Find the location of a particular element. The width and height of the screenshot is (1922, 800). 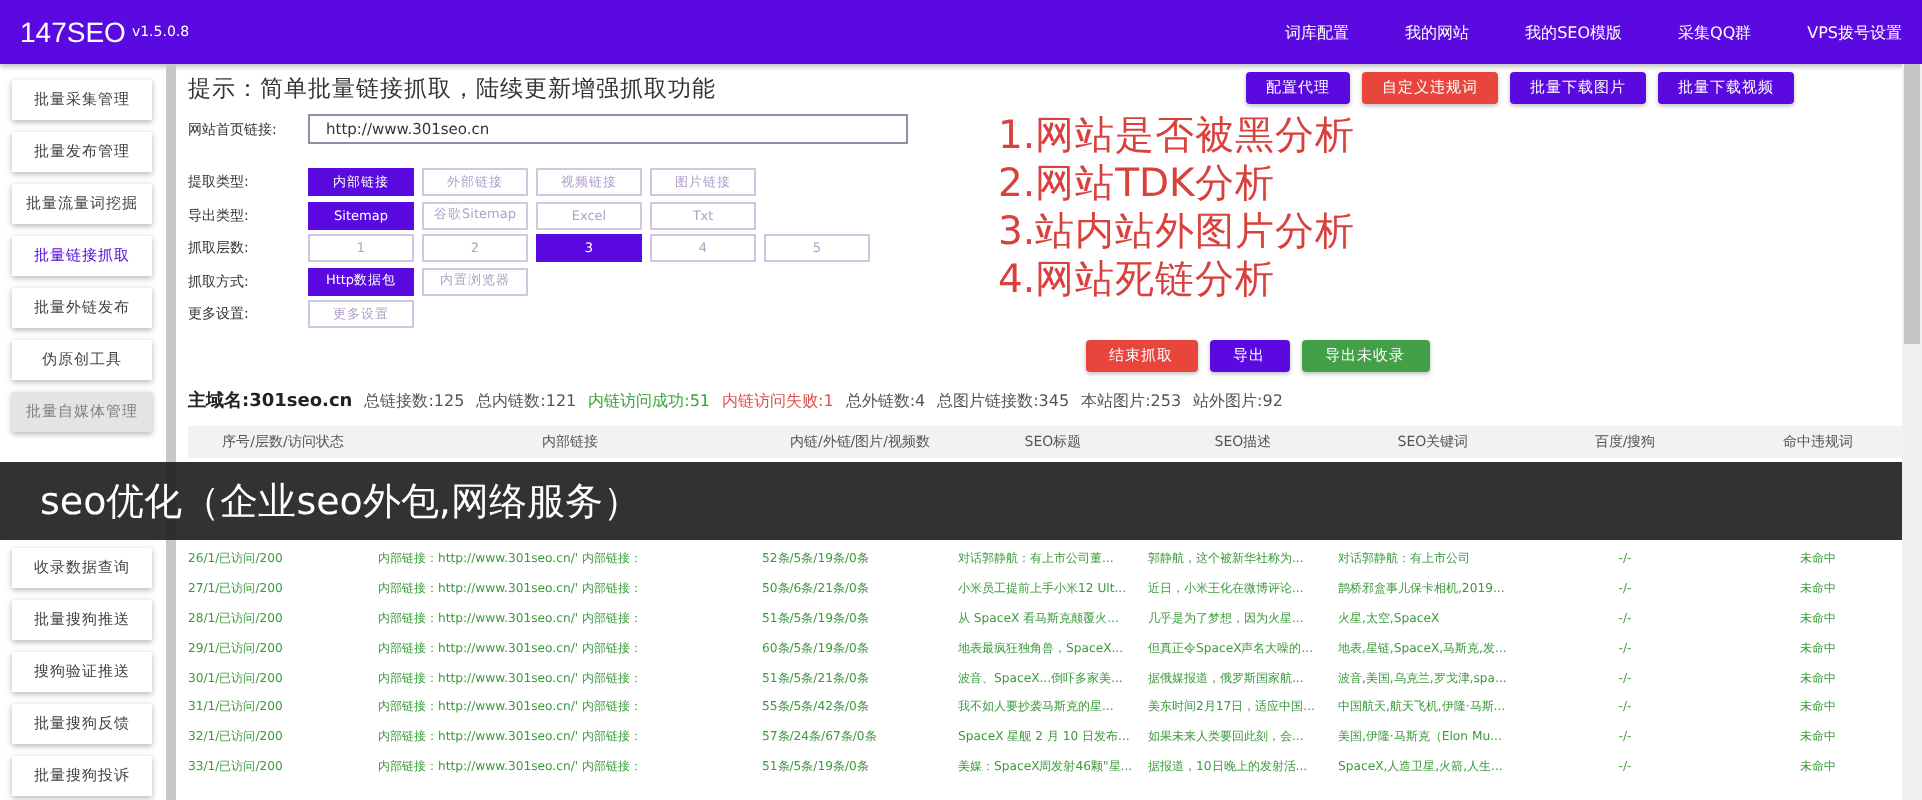

stat-text: 总链接数:125 is located at coordinates (414, 401).